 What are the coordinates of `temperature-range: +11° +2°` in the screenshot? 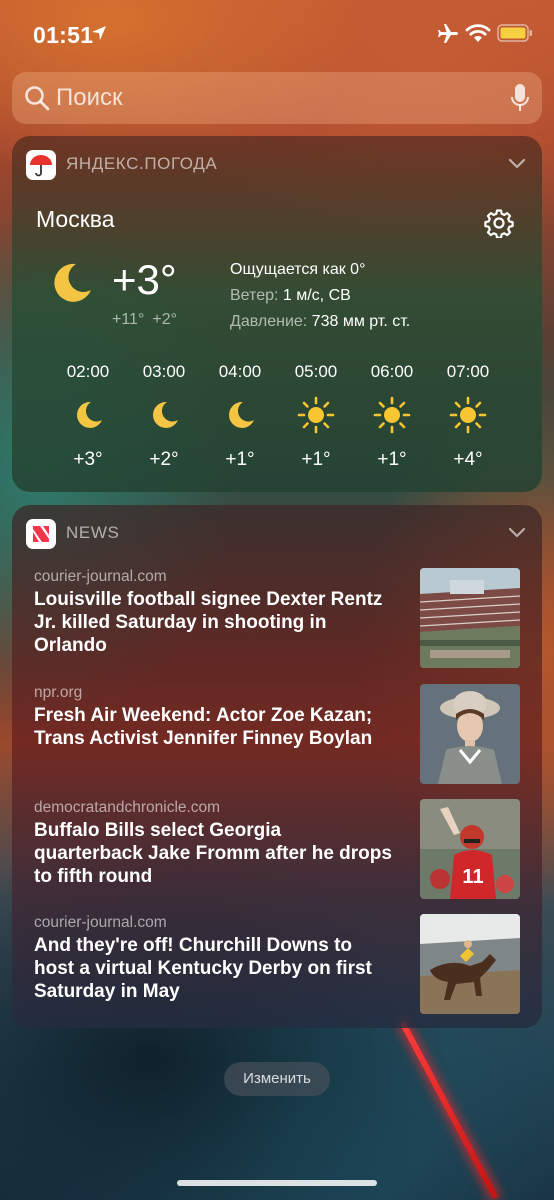 It's located at (144, 320).